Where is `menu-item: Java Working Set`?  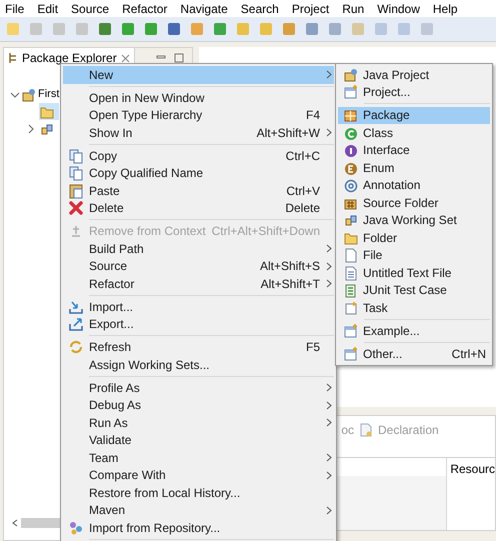 menu-item: Java Working Set is located at coordinates (414, 220).